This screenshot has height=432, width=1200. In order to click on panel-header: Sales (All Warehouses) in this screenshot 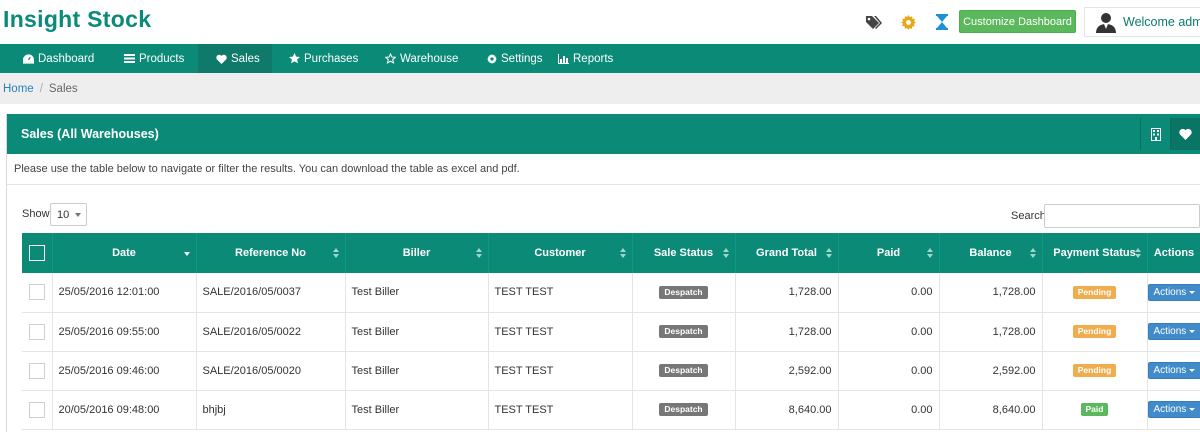, I will do `click(603, 134)`.